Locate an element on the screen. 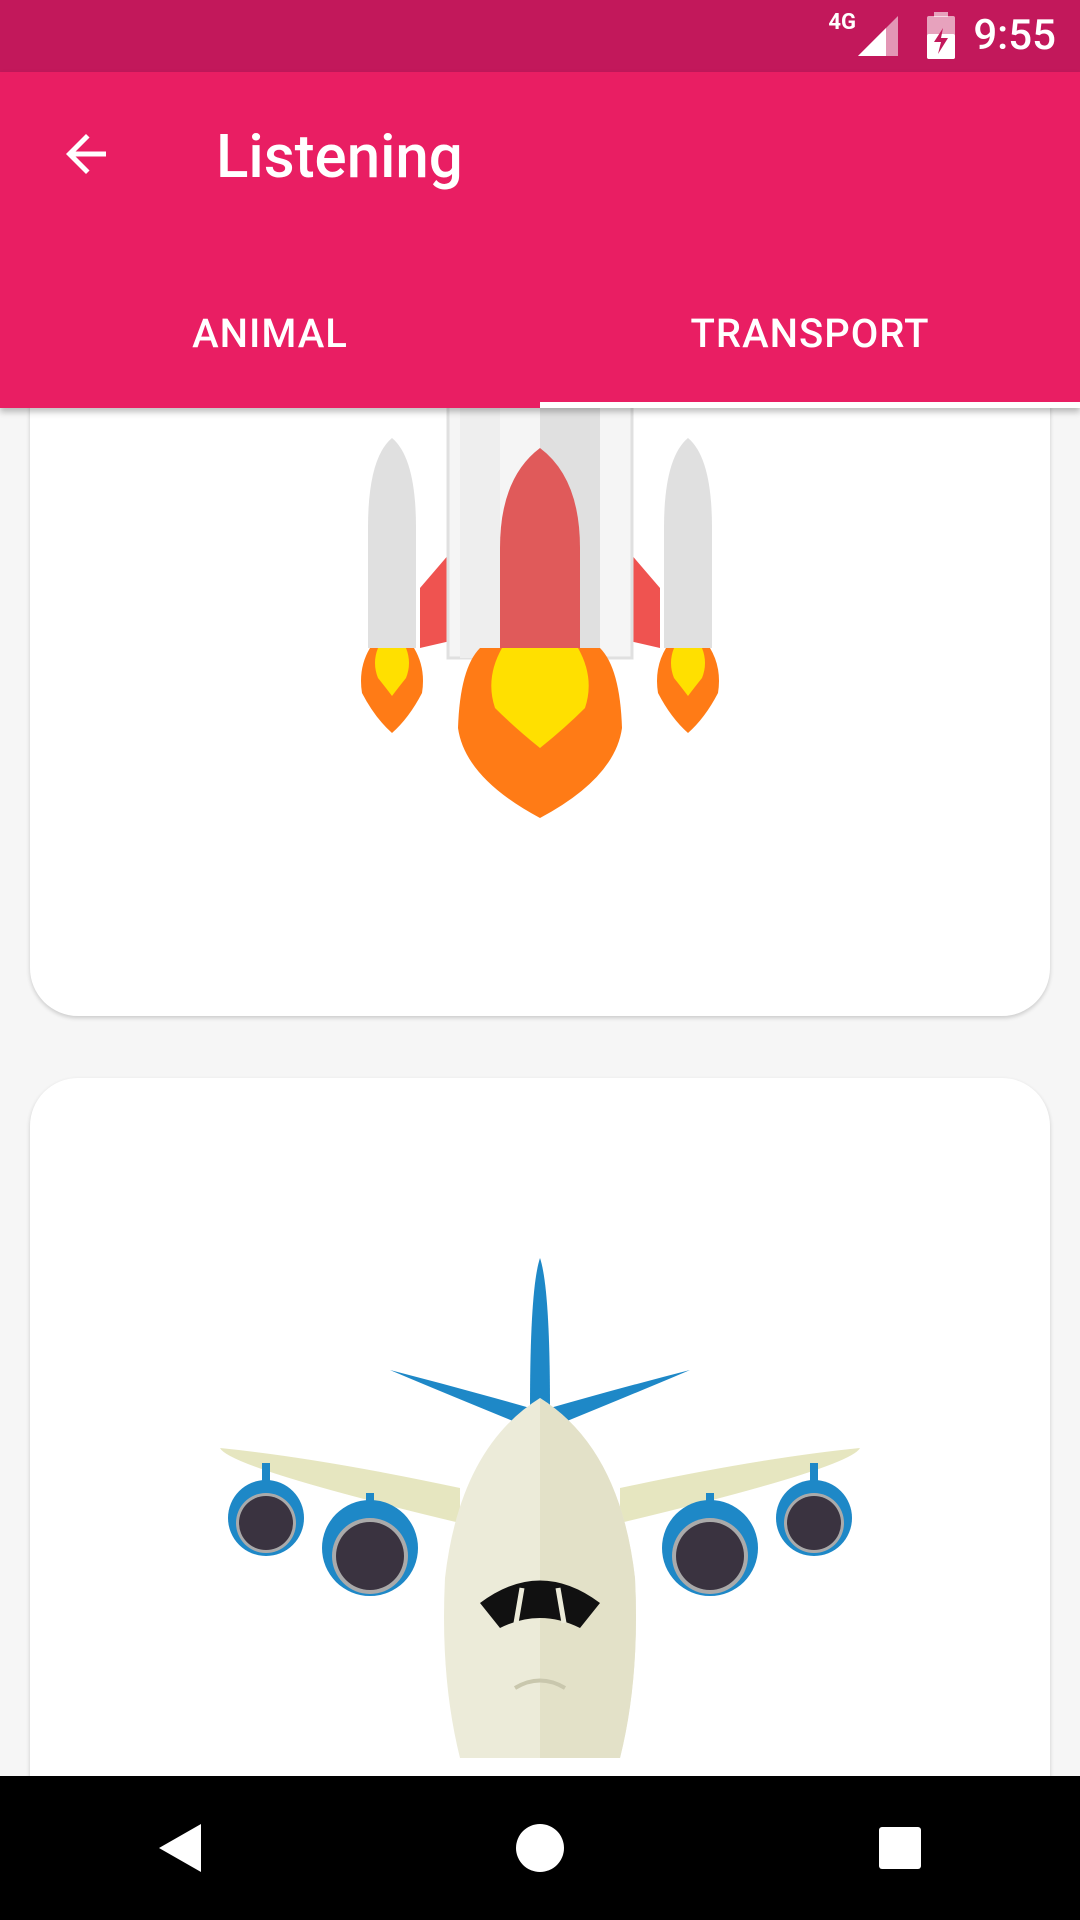  nav-back-button is located at coordinates (180, 1848).